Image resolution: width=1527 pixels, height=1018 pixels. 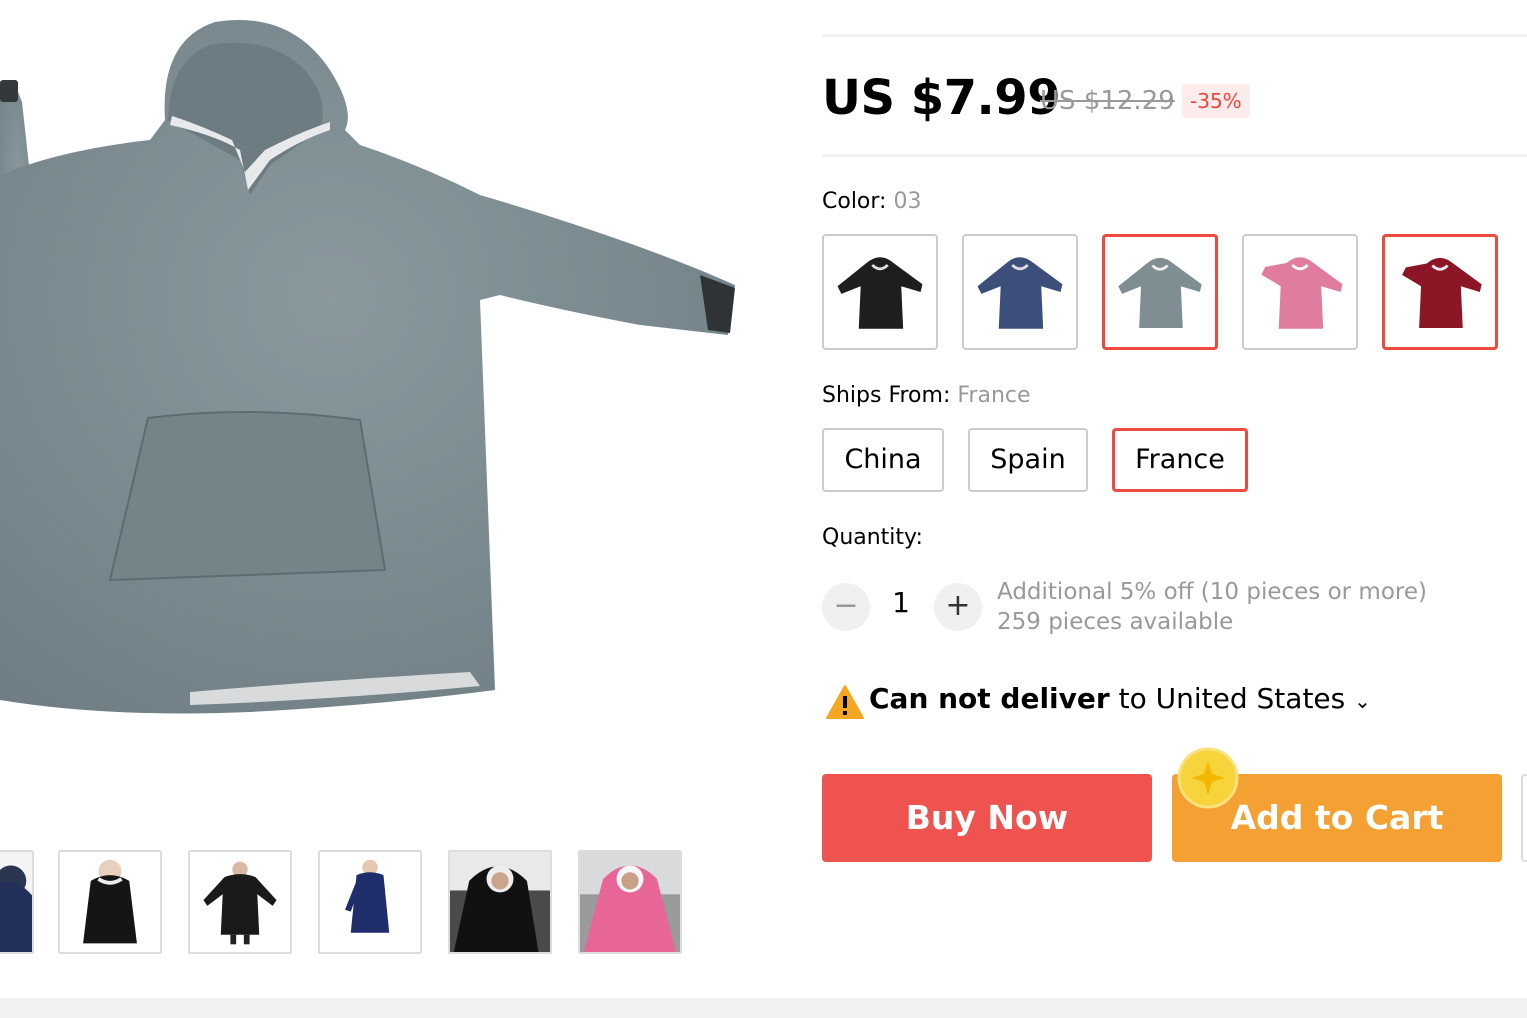 I want to click on color-selected-value: 03, so click(x=907, y=201).